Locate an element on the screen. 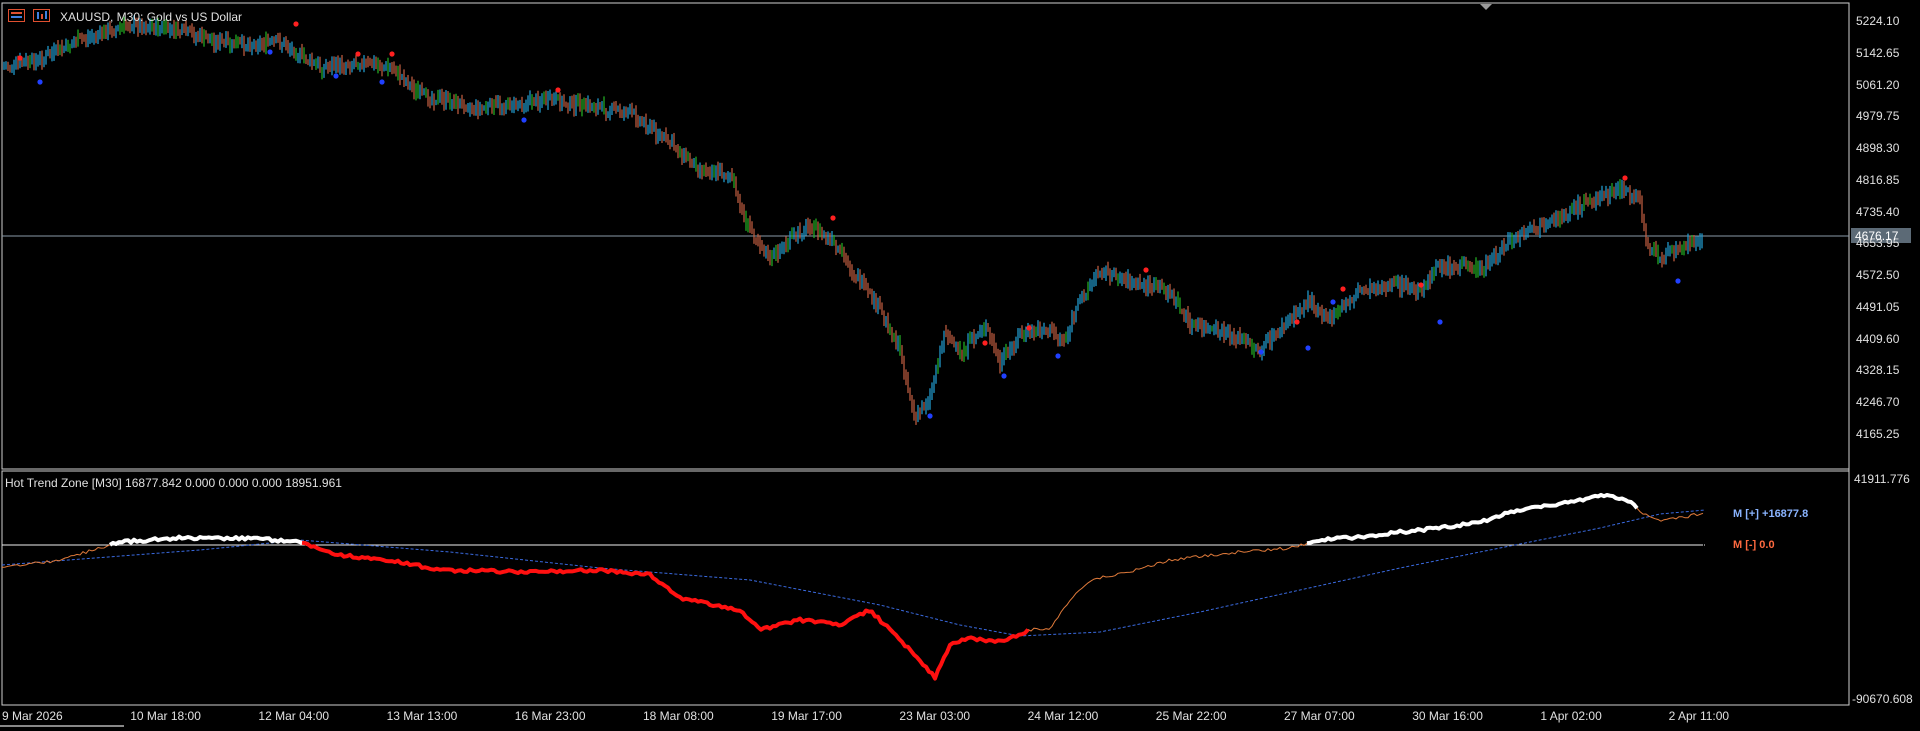 The height and width of the screenshot is (731, 1920). price-tick-label: 4898.30 is located at coordinates (1878, 148).